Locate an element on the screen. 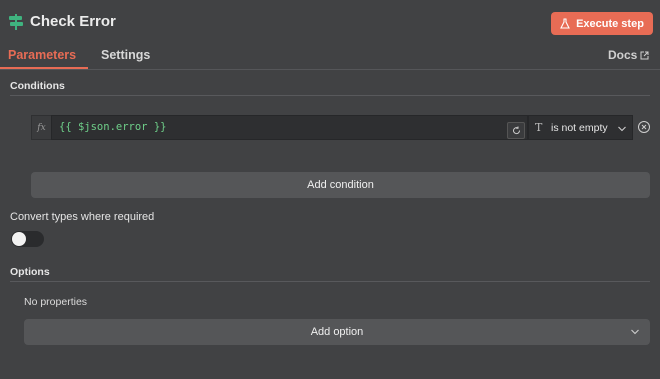 This screenshot has width=660, height=379. options-heading: Options is located at coordinates (30, 272).